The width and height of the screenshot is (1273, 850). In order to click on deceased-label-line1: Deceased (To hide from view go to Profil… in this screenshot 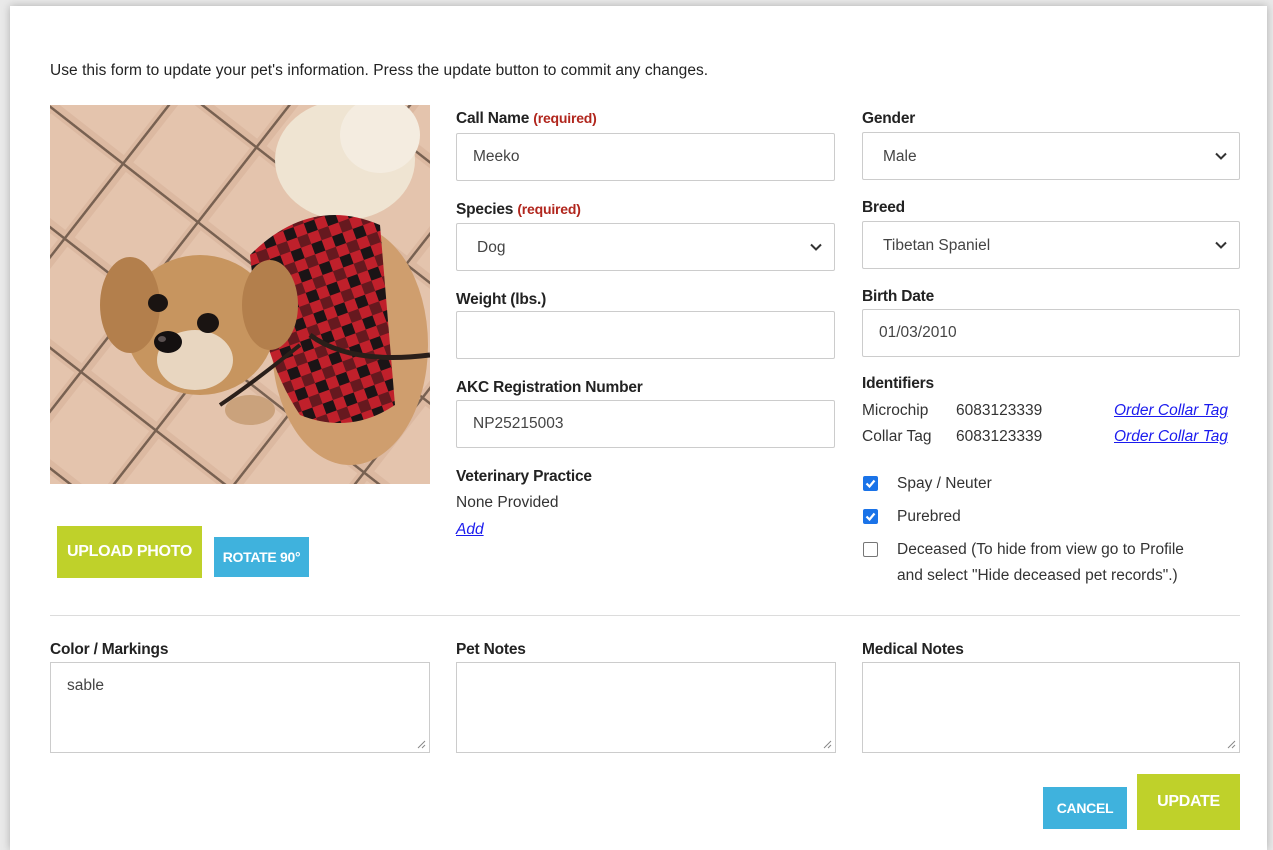, I will do `click(1040, 549)`.